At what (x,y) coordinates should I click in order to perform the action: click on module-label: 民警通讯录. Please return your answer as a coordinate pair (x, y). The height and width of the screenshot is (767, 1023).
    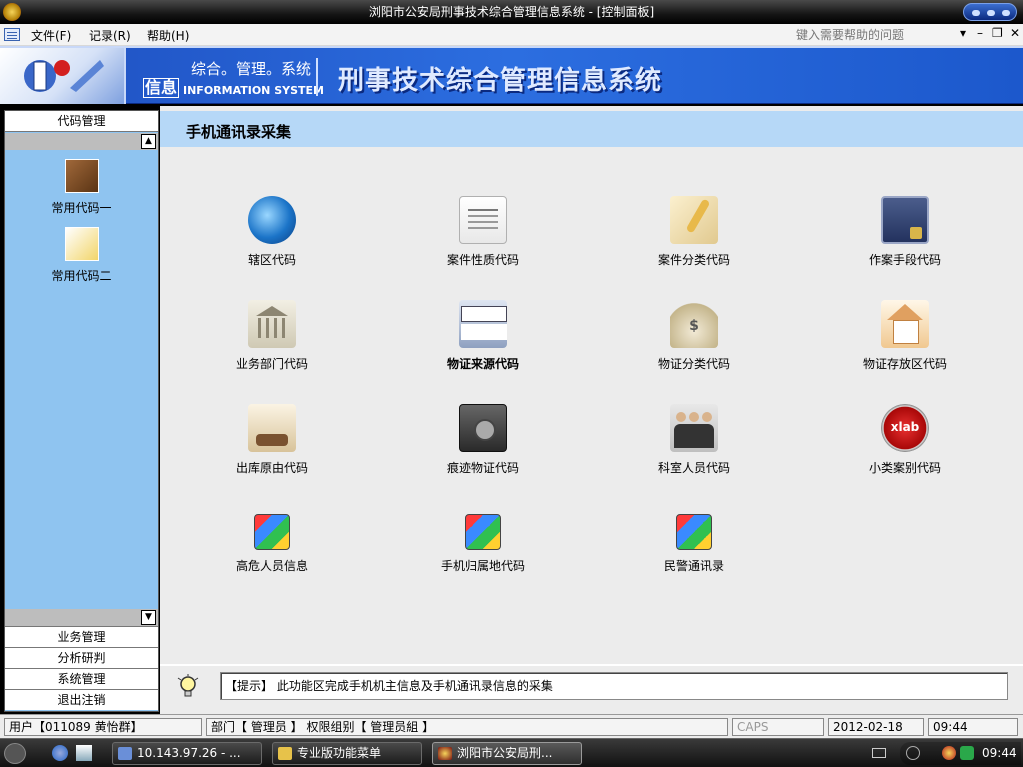
    Looking at the image, I should click on (693, 566).